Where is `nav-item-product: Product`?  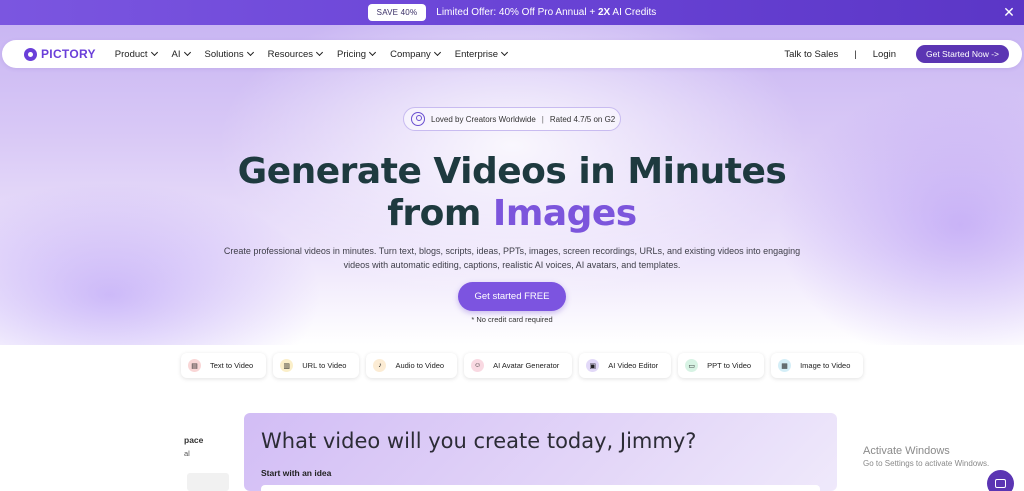 nav-item-product: Product is located at coordinates (136, 54).